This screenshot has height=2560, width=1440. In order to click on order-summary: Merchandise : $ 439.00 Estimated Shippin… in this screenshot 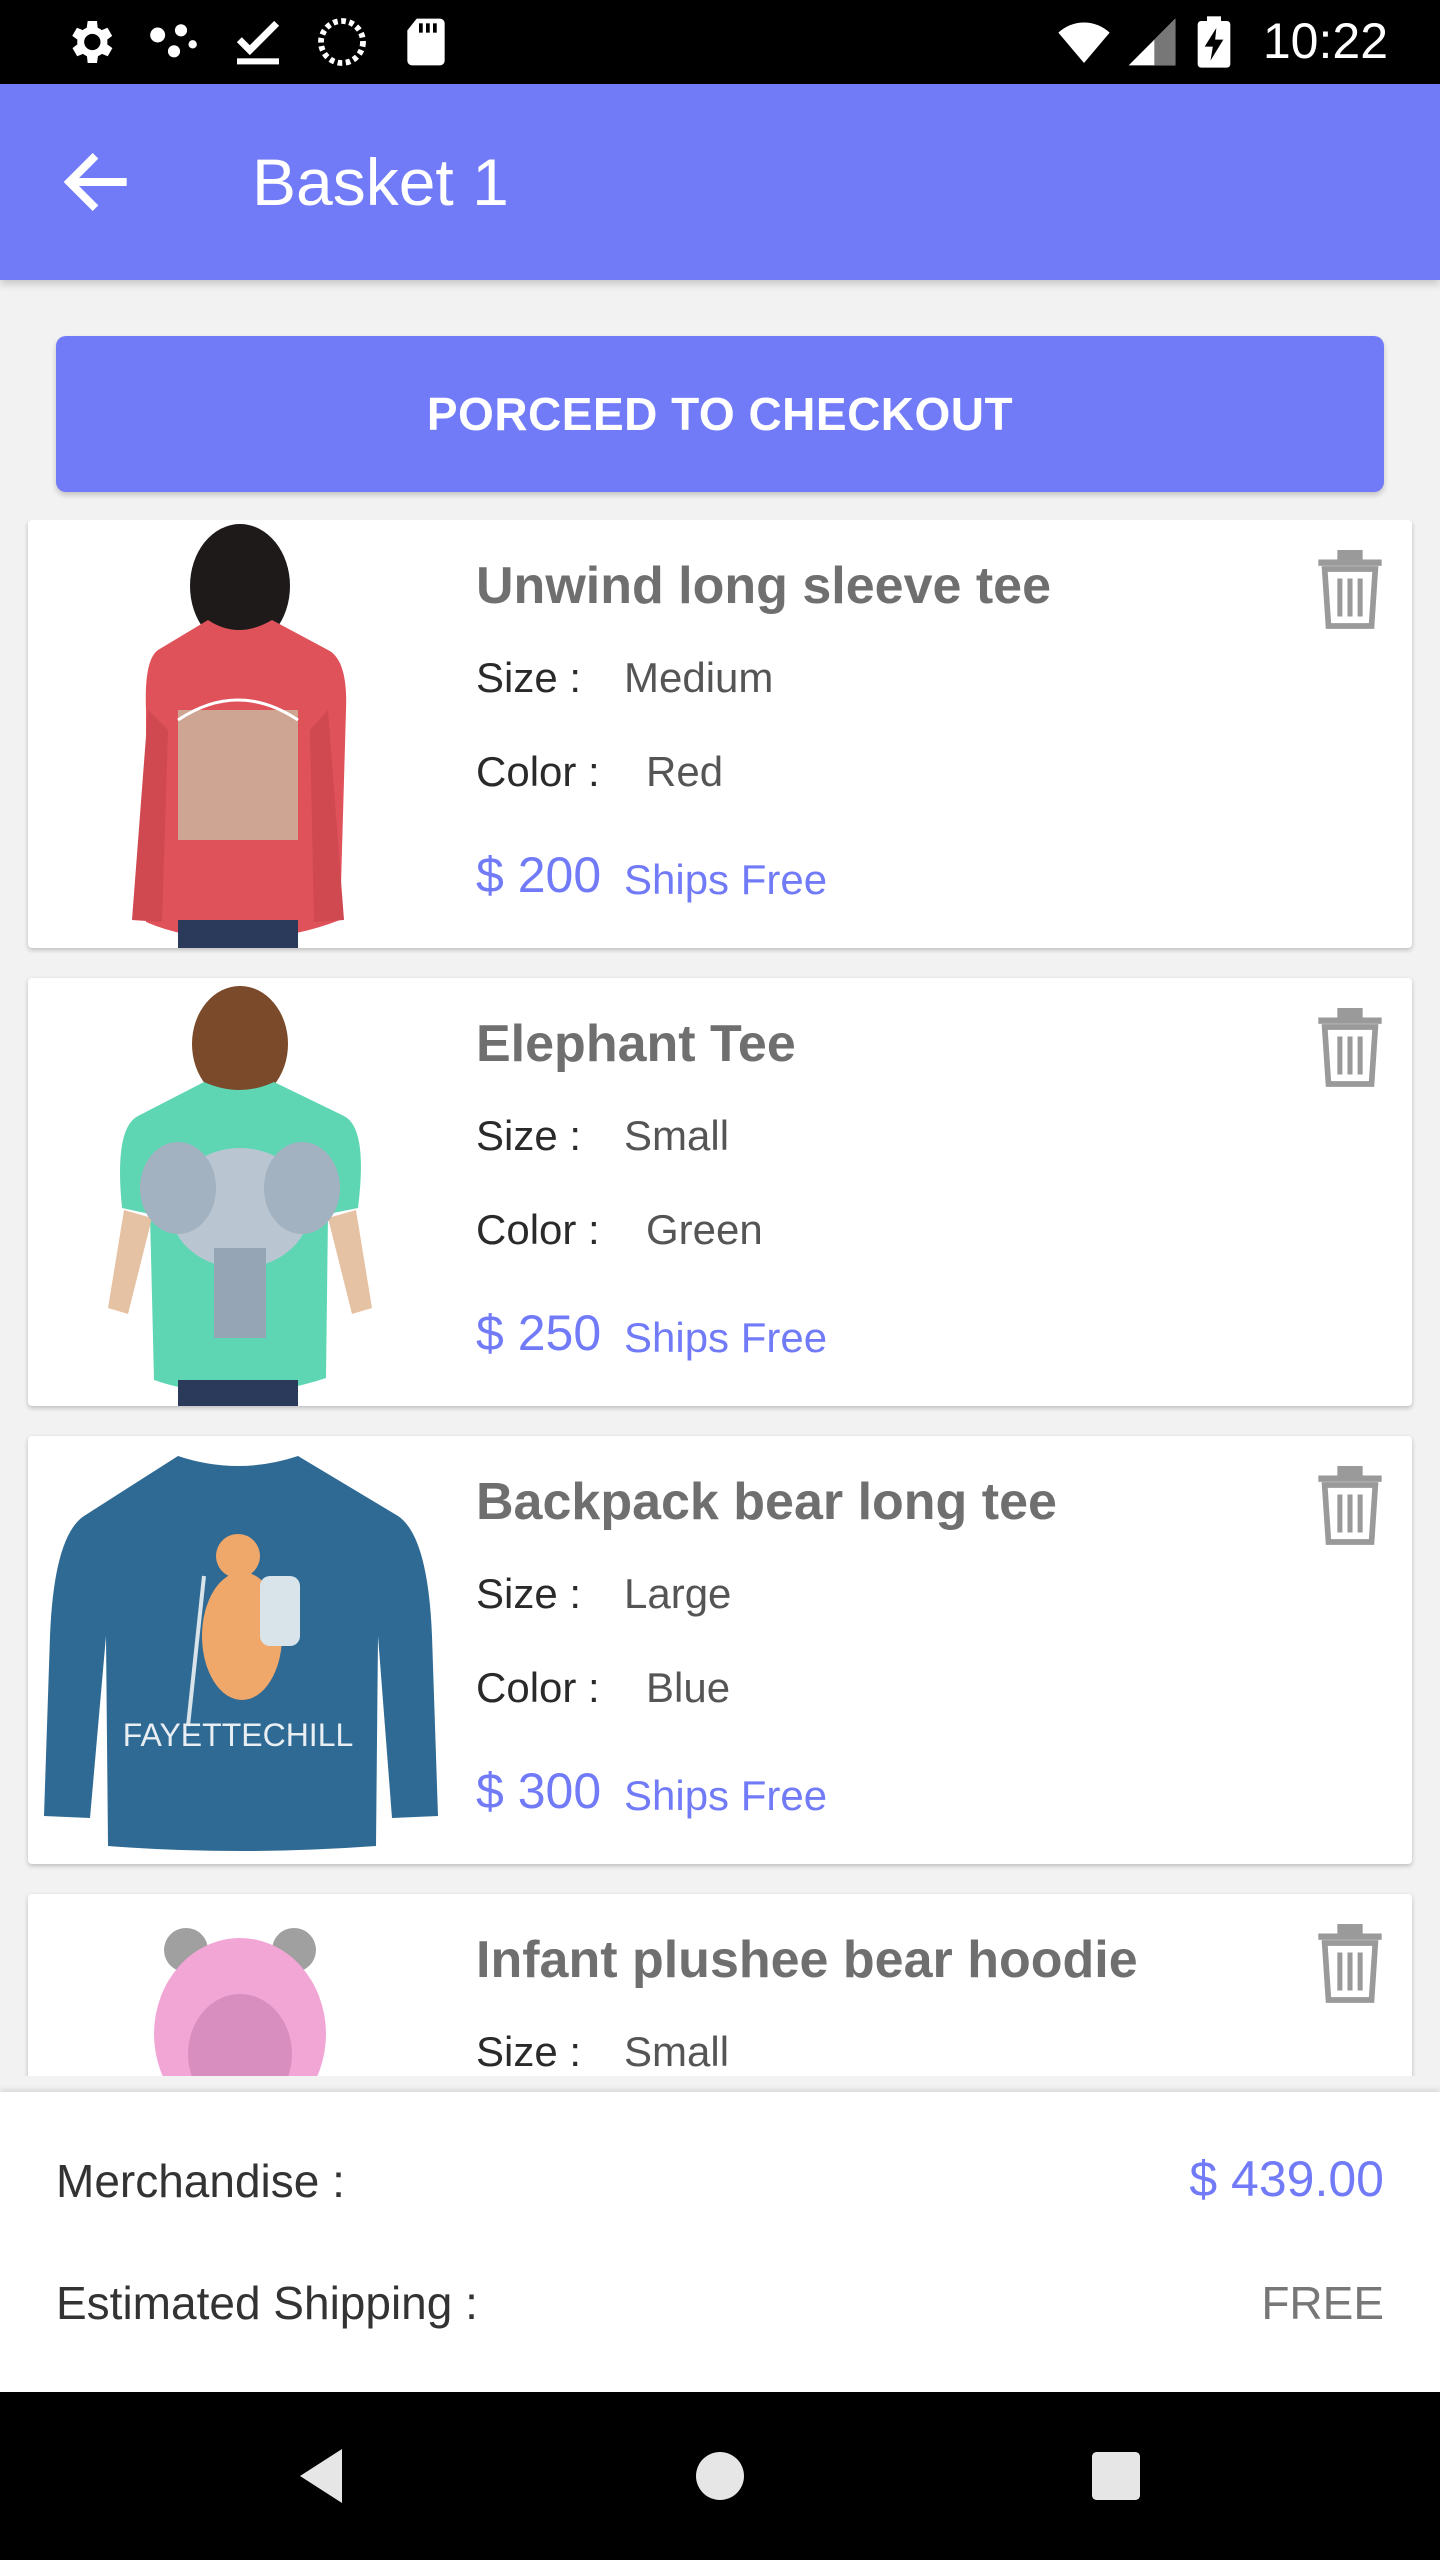, I will do `click(720, 2242)`.